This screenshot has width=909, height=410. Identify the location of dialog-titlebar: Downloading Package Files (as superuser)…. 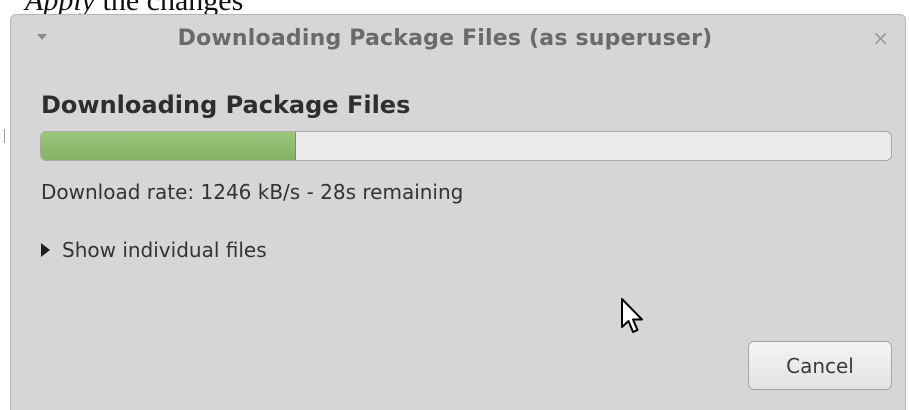
(458, 41).